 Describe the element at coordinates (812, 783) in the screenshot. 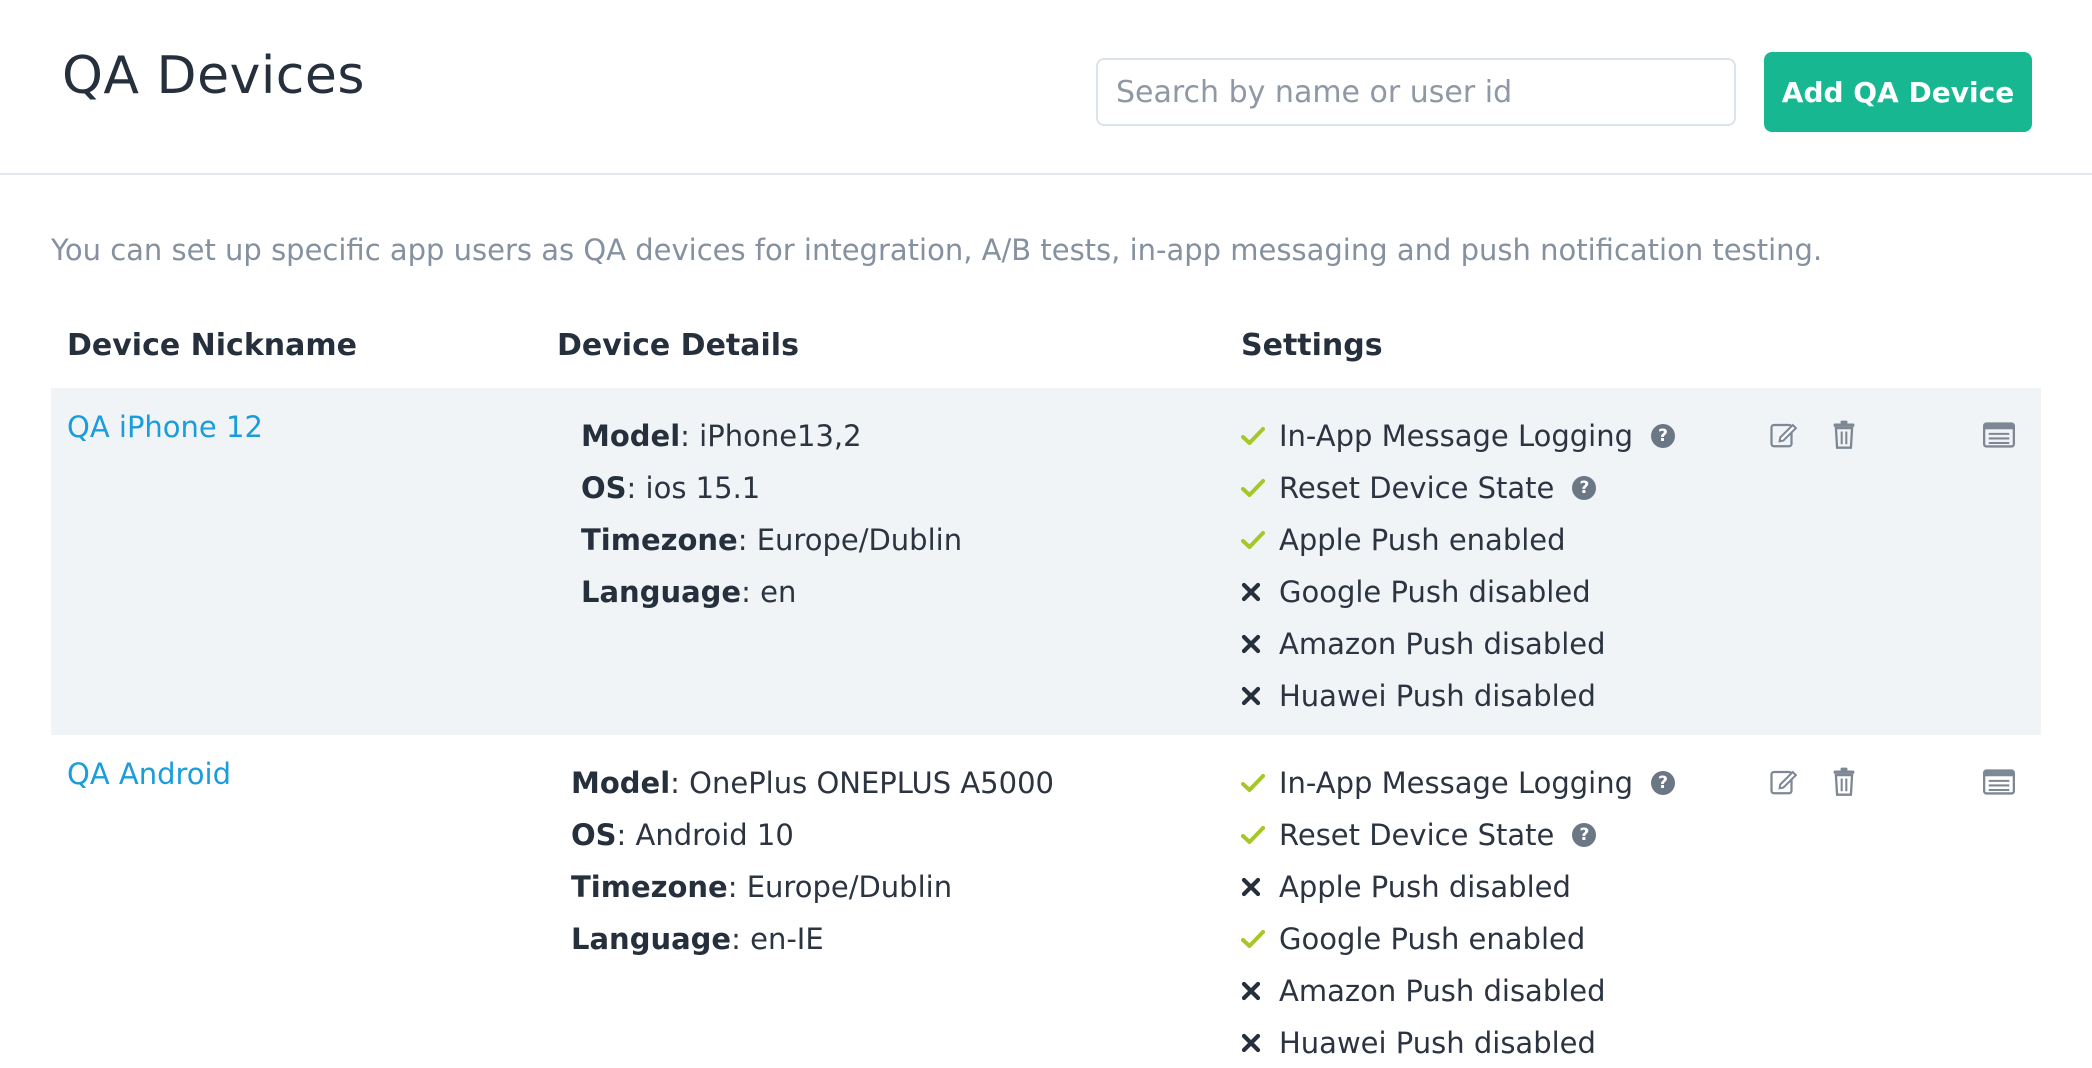

I see `detail-model: Model: OnePlus ONEPLUS A5000` at that location.